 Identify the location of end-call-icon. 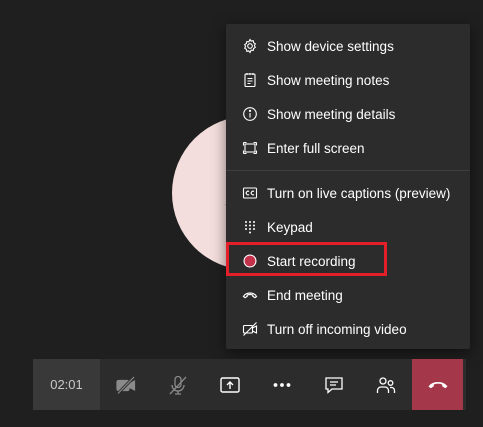
(250, 295).